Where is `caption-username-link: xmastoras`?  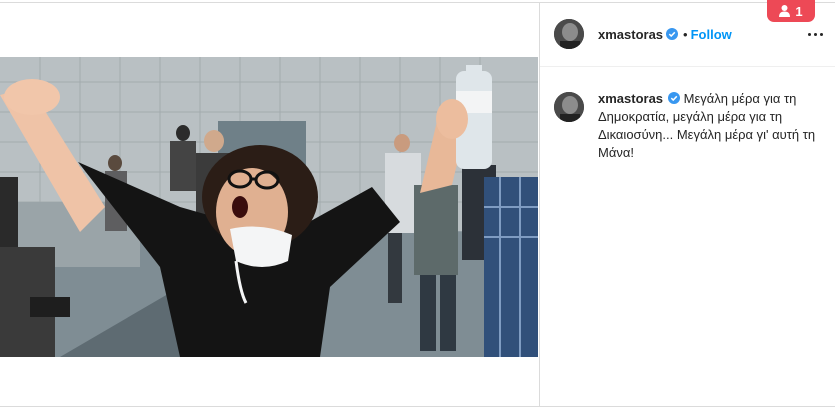
caption-username-link: xmastoras is located at coordinates (630, 98).